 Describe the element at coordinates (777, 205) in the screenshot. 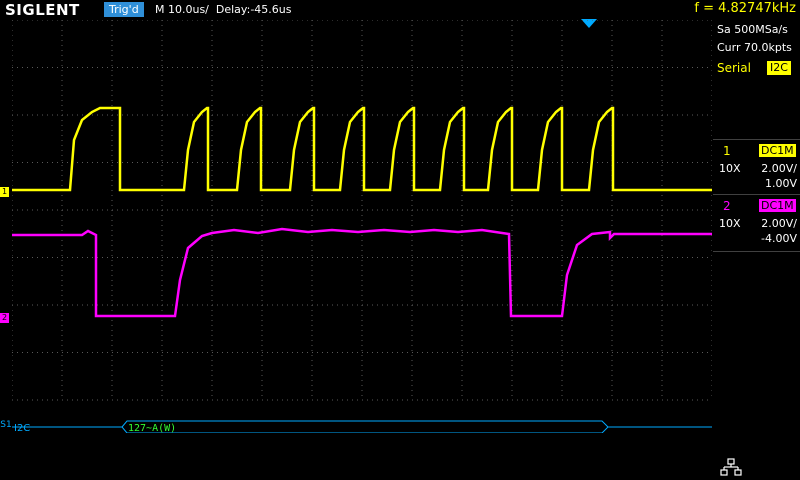

I see `ch2-coupling: DC1M` at that location.